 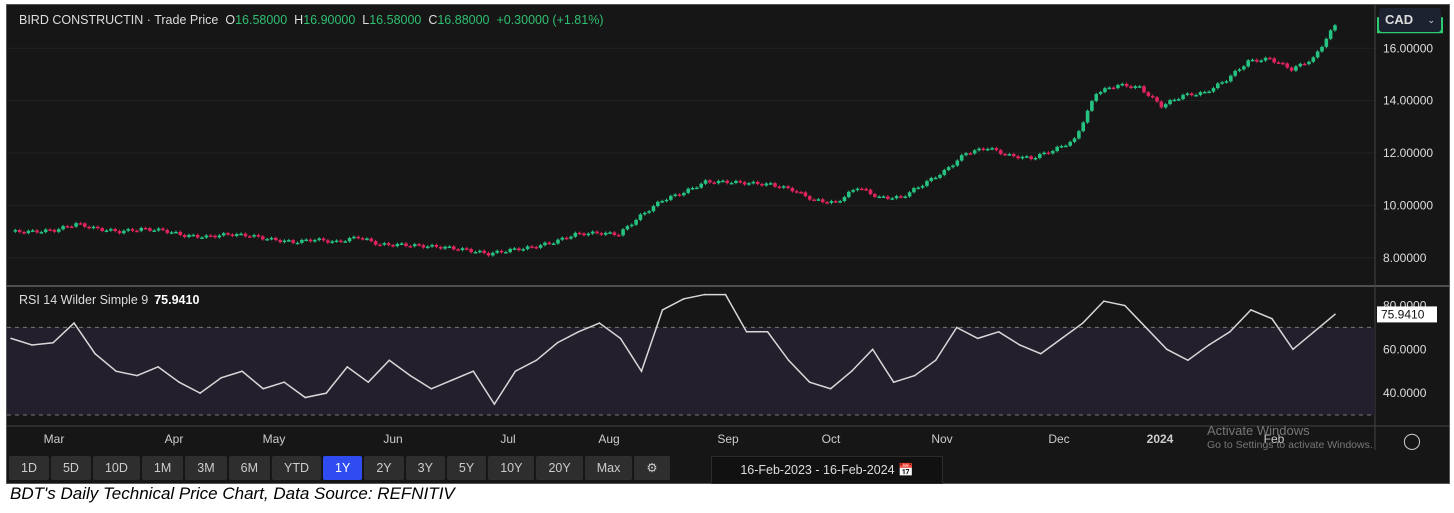 What do you see at coordinates (425, 468) in the screenshot?
I see `range-button-3y: 3Y` at bounding box center [425, 468].